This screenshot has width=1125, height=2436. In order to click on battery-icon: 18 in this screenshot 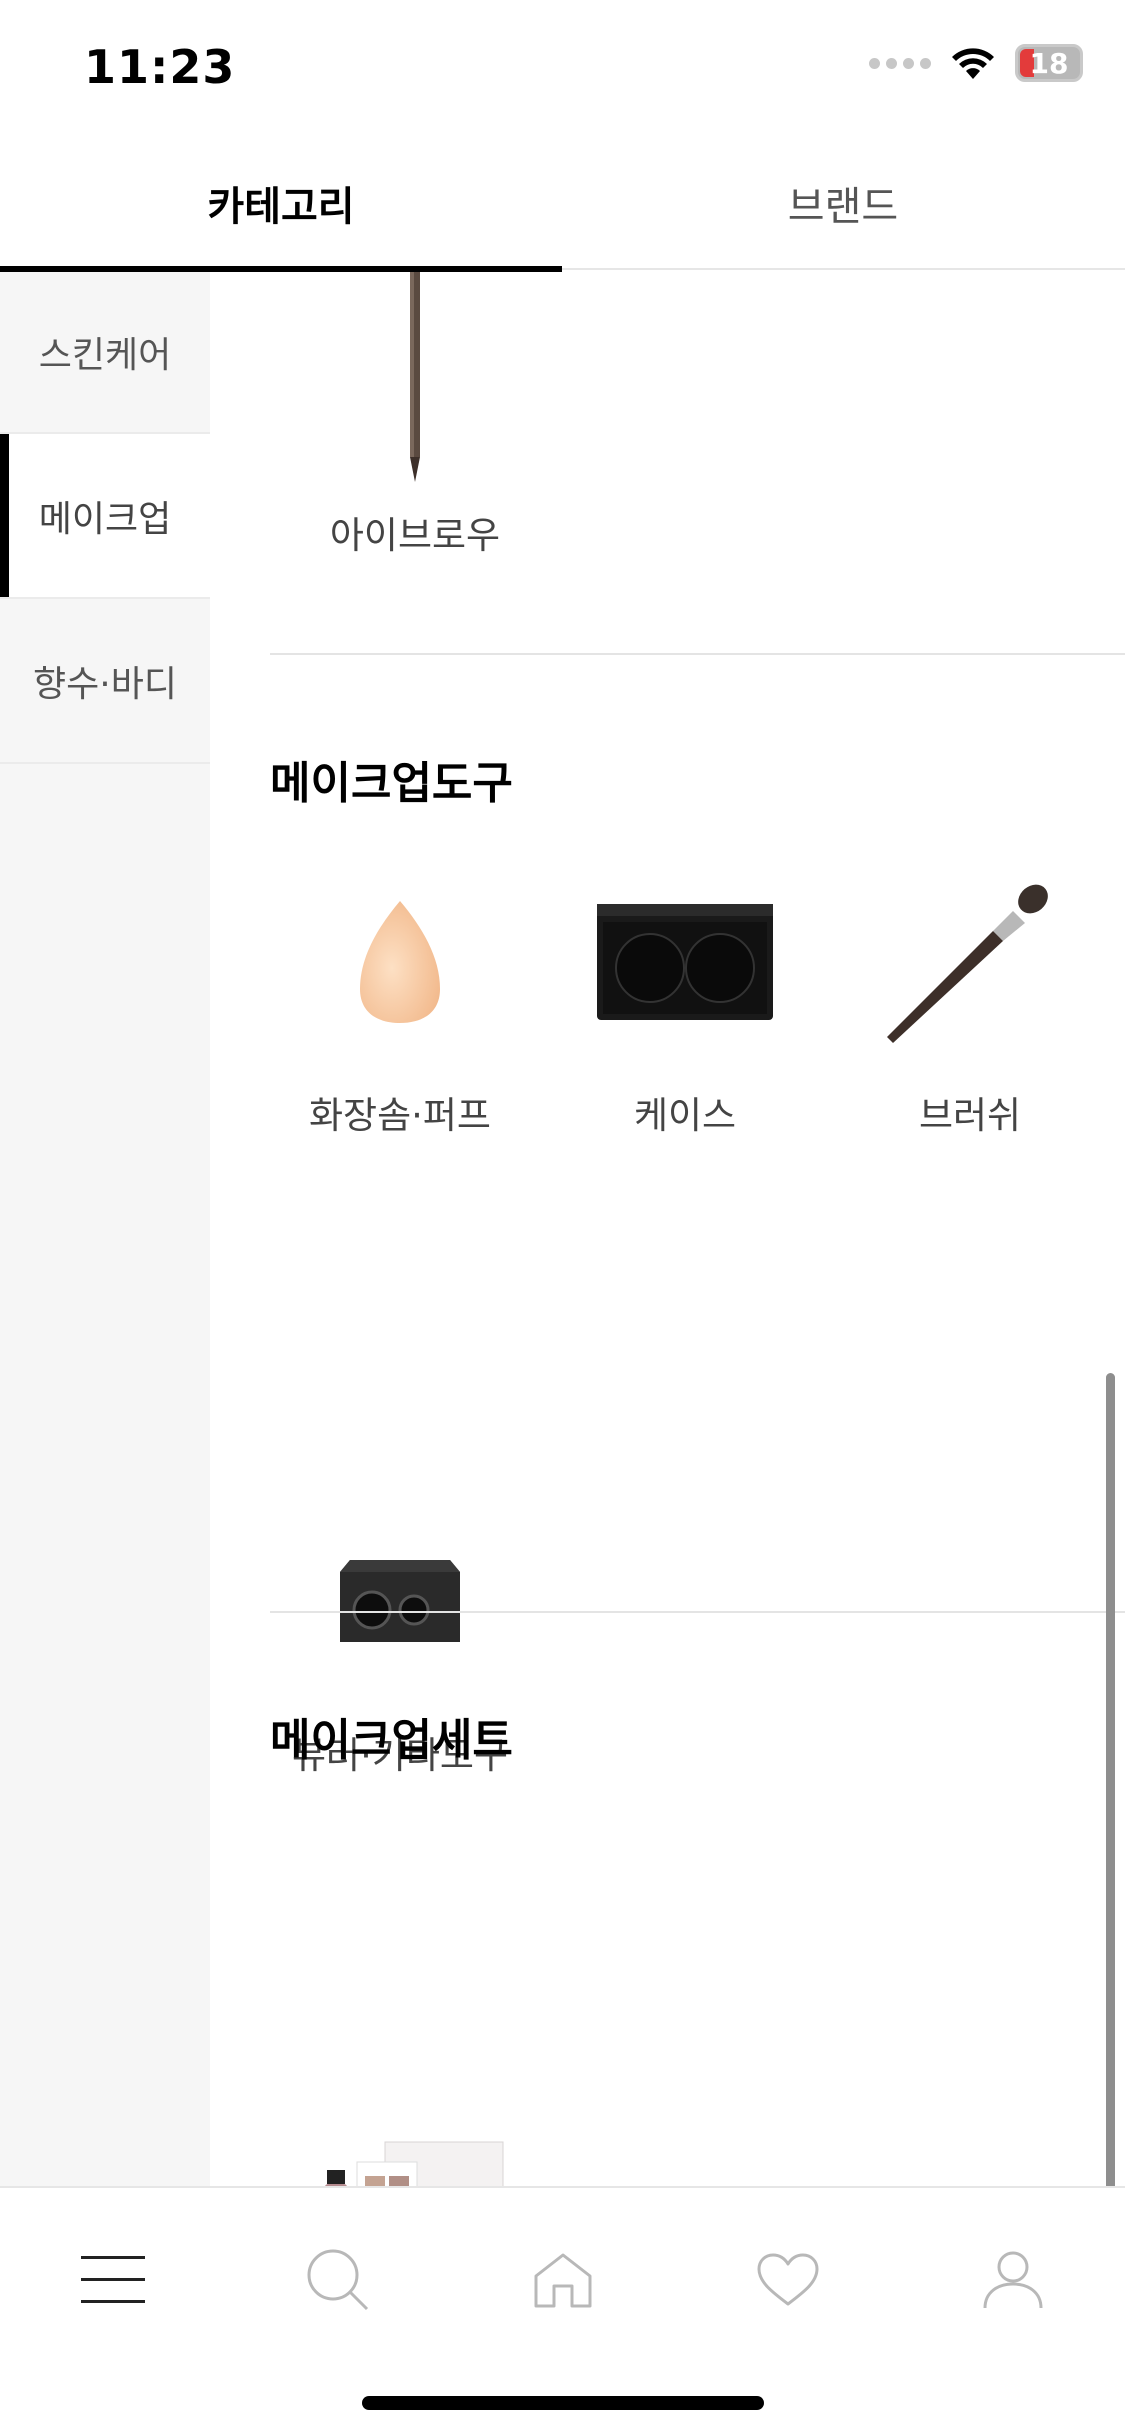, I will do `click(1049, 63)`.